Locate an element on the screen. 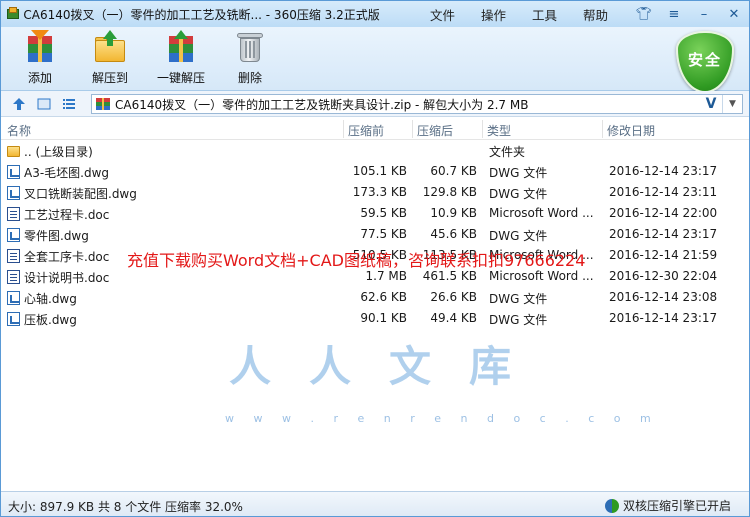  window-title: CA6140拨叉（一）零件的加工工艺及铣断... - 360压缩 3.2正式版 is located at coordinates (201, 14).